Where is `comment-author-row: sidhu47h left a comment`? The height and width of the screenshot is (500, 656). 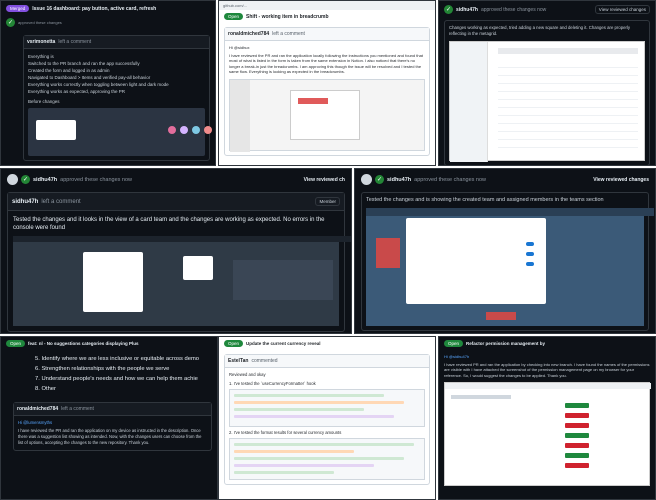
comment-author-row: sidhu47h left a comment is located at coordinates (46, 202).